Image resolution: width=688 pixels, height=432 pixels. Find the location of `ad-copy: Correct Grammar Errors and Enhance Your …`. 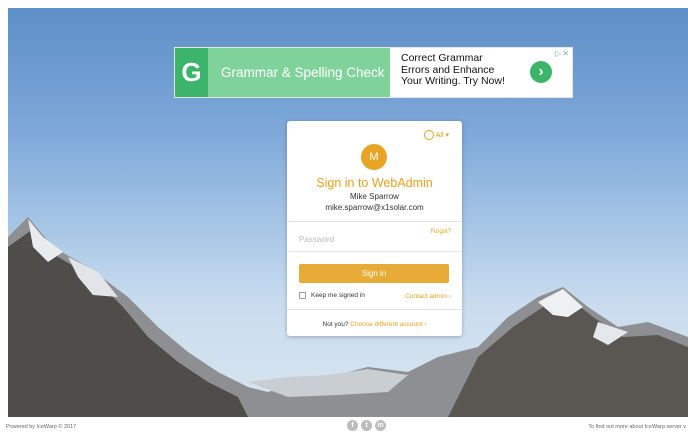

ad-copy: Correct Grammar Errors and Enhance Your … is located at coordinates (455, 72).